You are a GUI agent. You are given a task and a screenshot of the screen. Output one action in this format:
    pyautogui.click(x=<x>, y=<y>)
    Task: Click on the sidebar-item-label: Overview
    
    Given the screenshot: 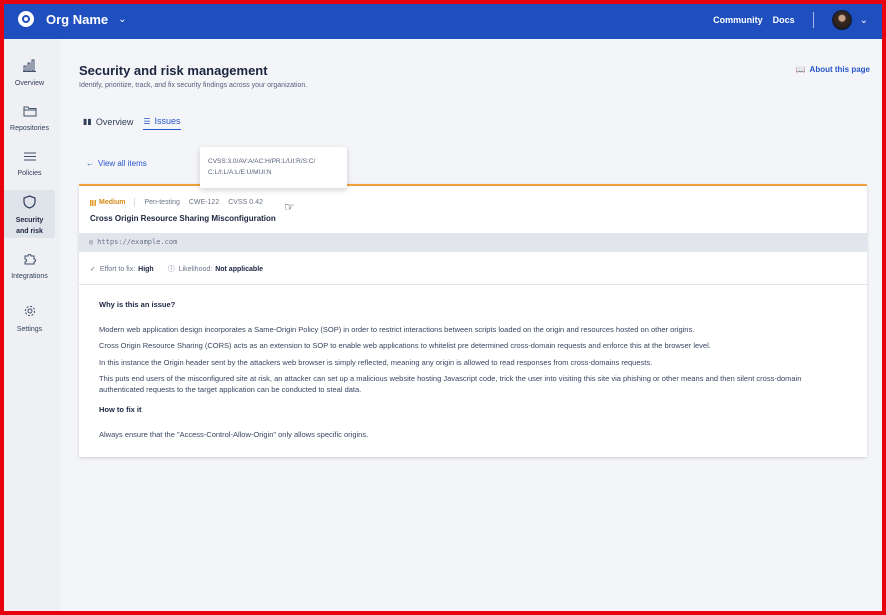 What is the action you would take?
    pyautogui.click(x=29, y=83)
    